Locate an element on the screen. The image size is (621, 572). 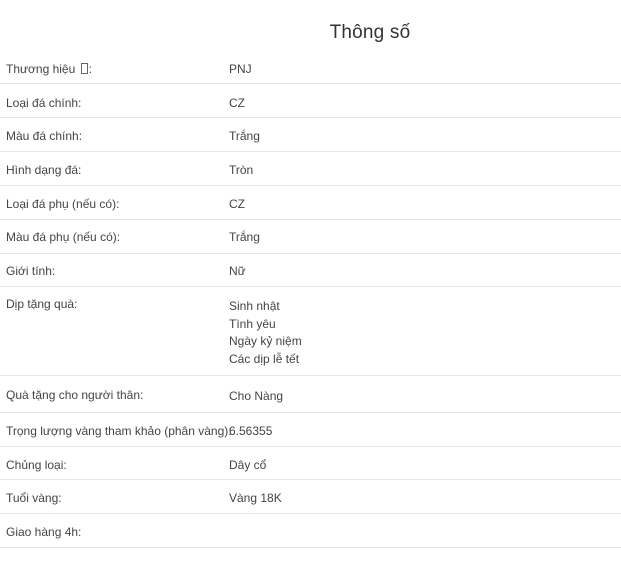
spec-label-main-stone-type: Loại đá chính: is located at coordinates (44, 103).